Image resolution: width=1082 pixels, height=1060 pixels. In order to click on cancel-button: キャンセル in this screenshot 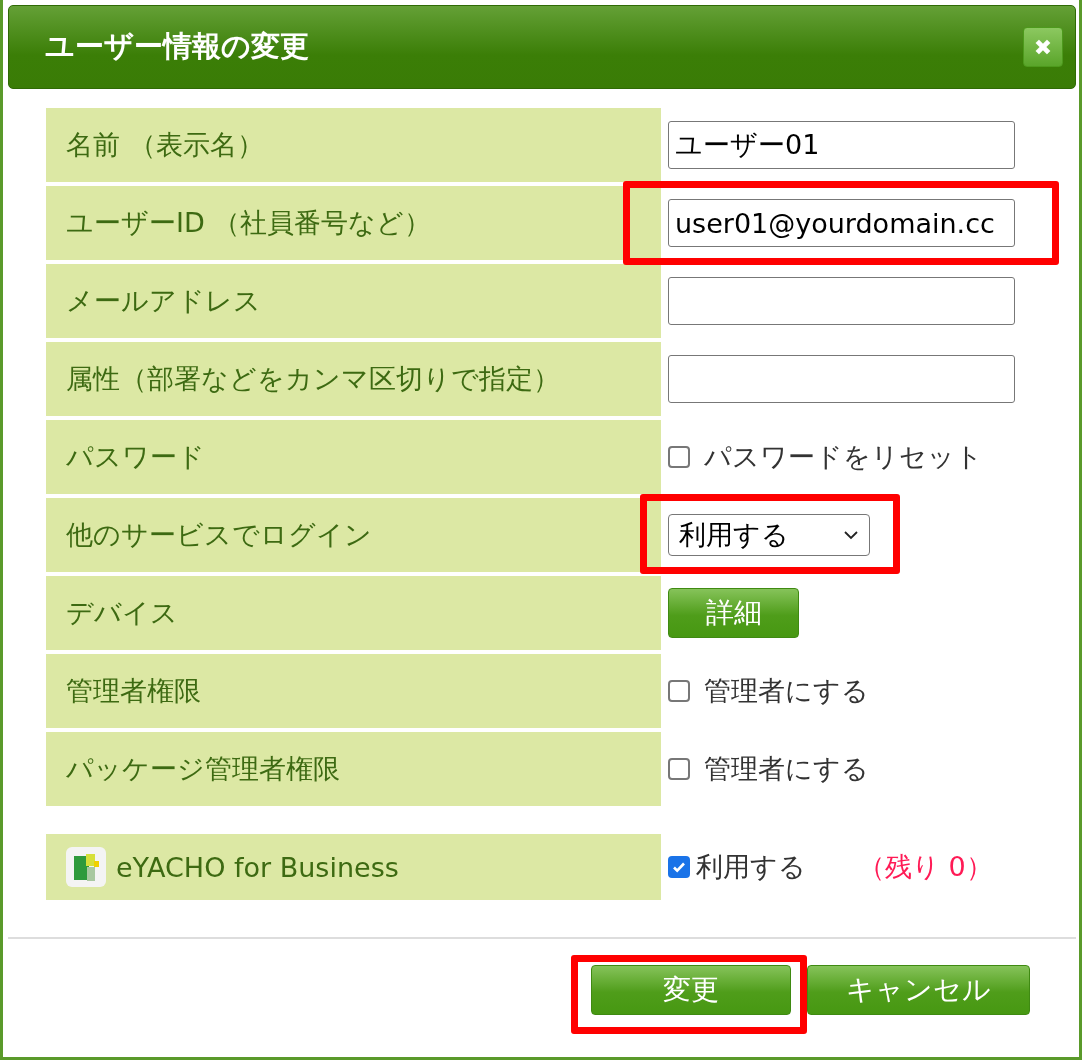, I will do `click(918, 990)`.